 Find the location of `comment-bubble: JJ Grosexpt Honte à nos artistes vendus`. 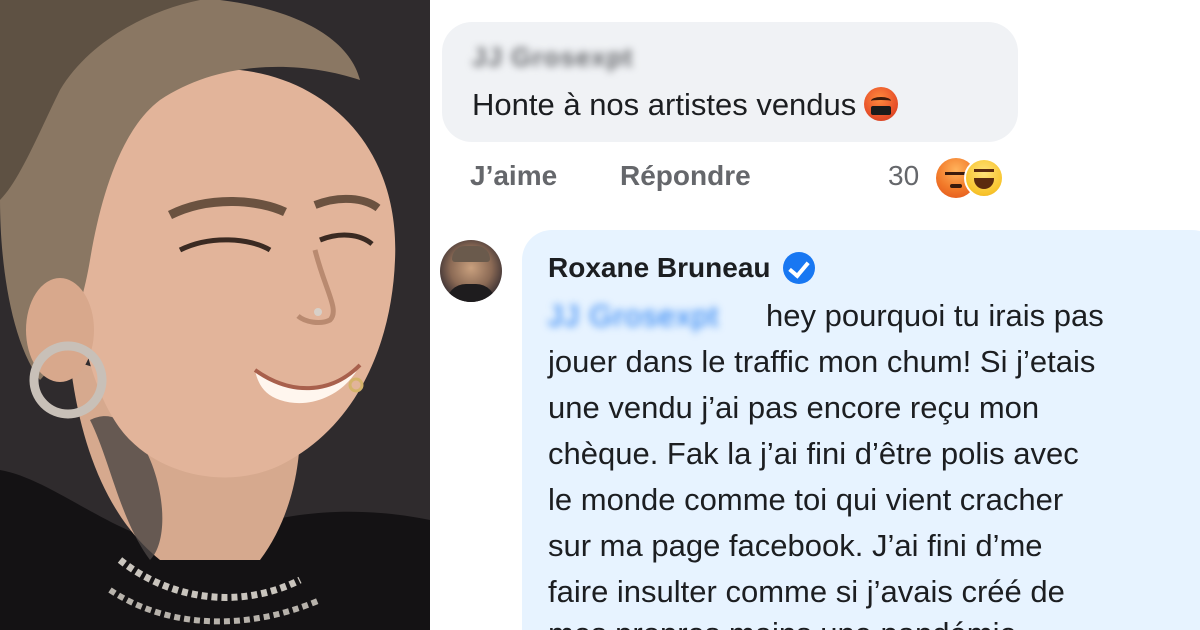

comment-bubble: JJ Grosexpt Honte à nos artistes vendus is located at coordinates (730, 82).